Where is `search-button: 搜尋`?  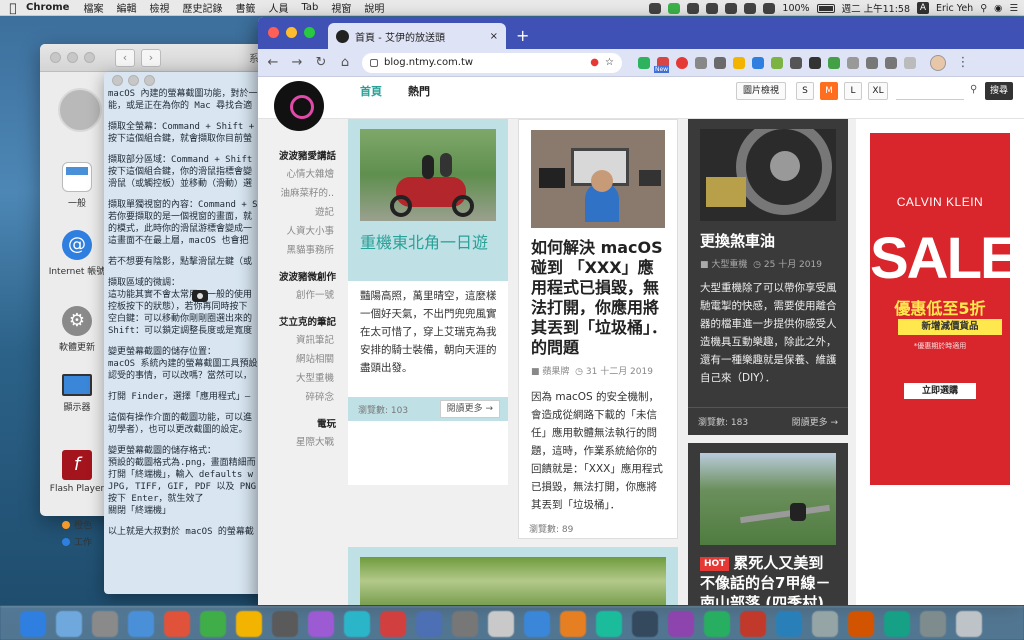 search-button: 搜尋 is located at coordinates (999, 91).